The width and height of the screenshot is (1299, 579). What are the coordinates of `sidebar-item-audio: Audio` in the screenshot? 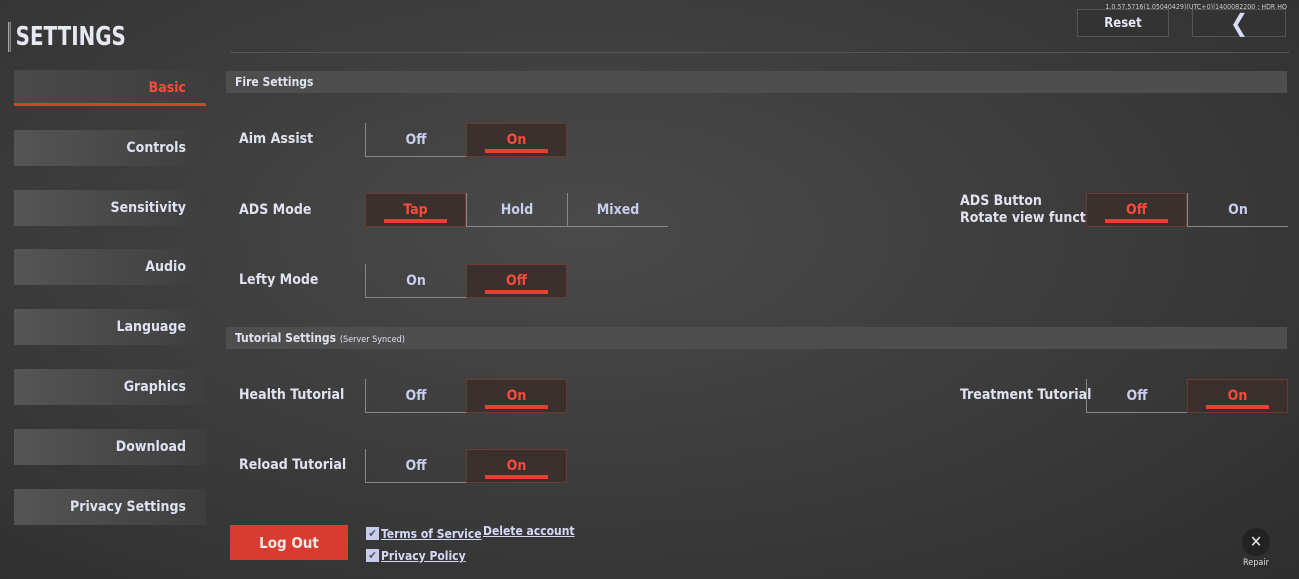 It's located at (110, 267).